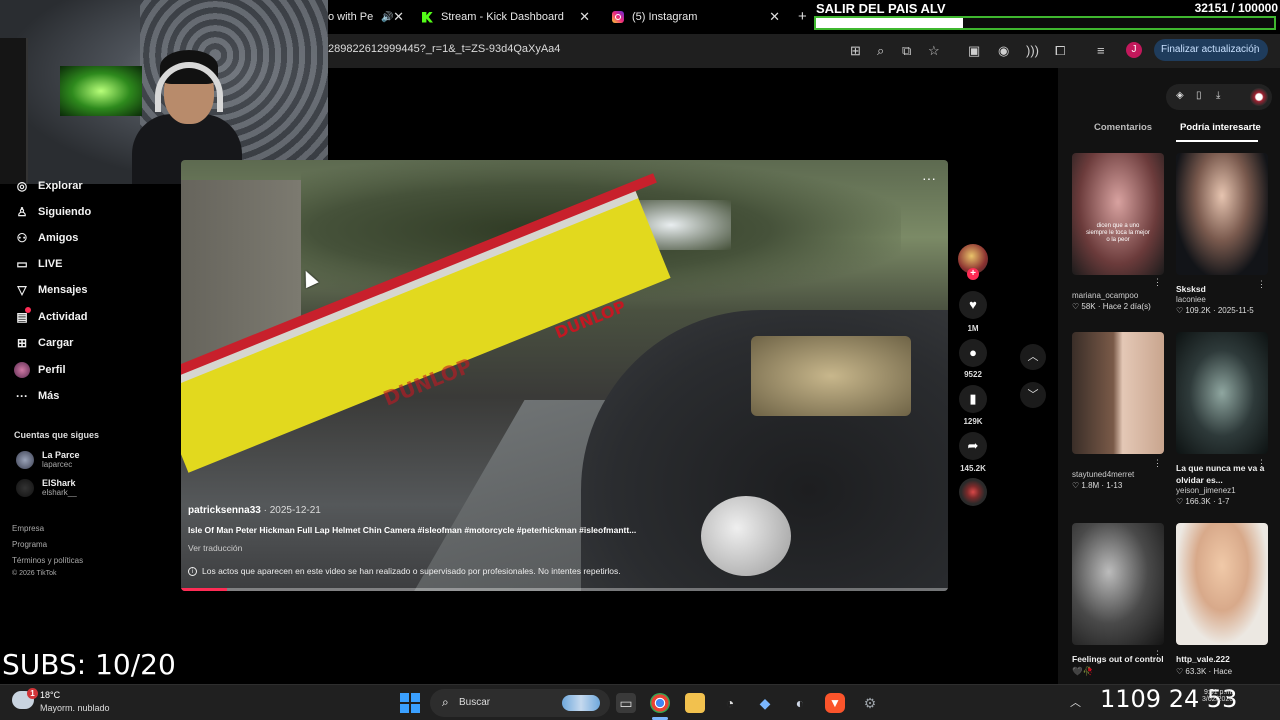  Describe the element at coordinates (870, 703) in the screenshot. I see `settings-gear-icon: ⚙` at that location.